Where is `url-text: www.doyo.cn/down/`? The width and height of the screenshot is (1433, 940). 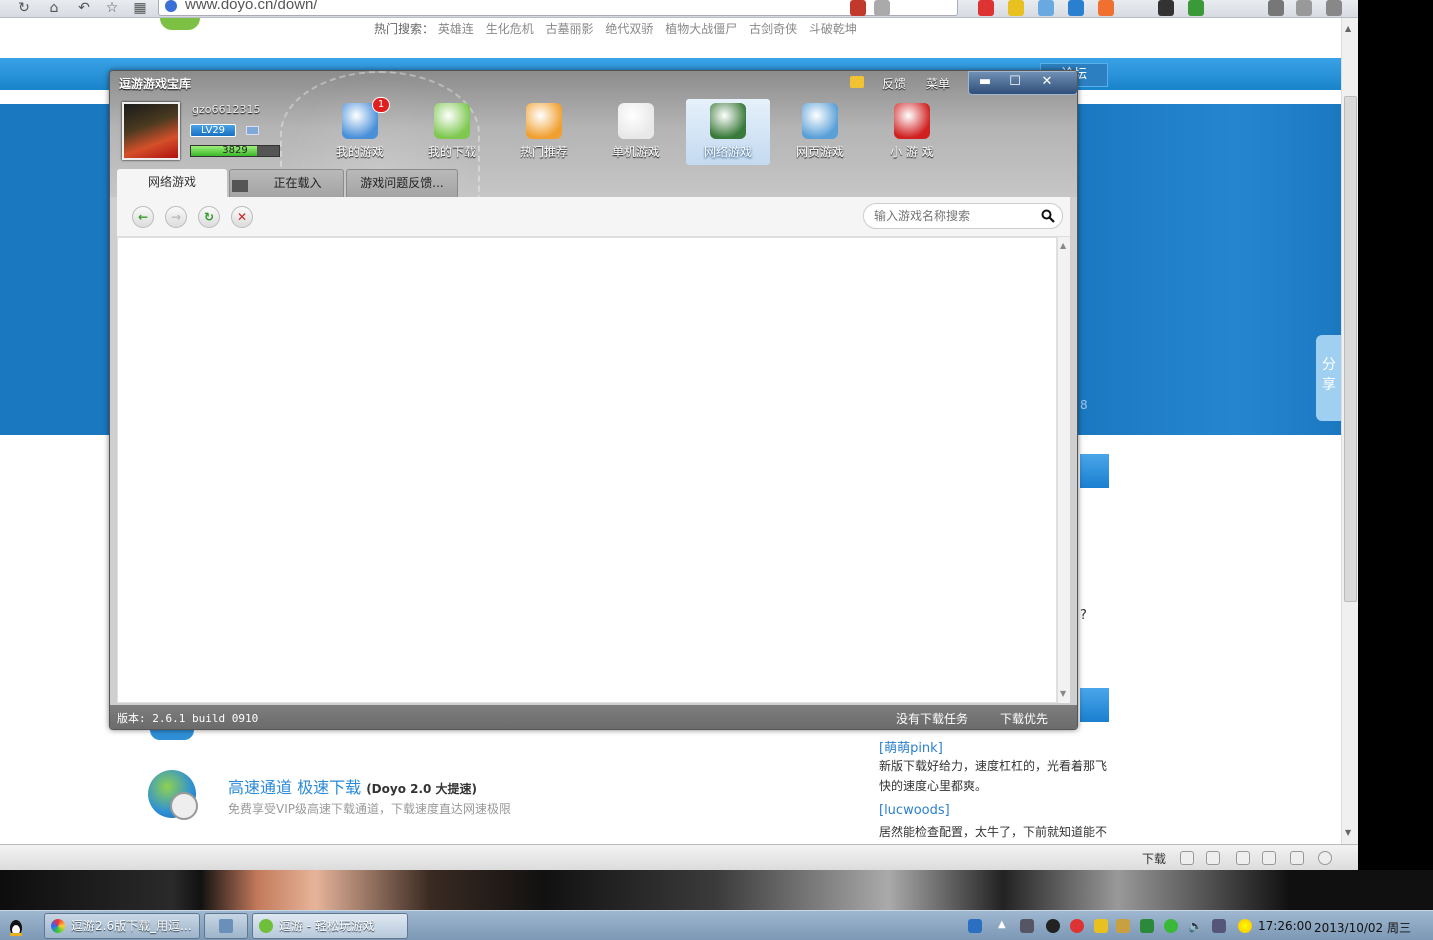 url-text: www.doyo.cn/down/ is located at coordinates (251, 6).